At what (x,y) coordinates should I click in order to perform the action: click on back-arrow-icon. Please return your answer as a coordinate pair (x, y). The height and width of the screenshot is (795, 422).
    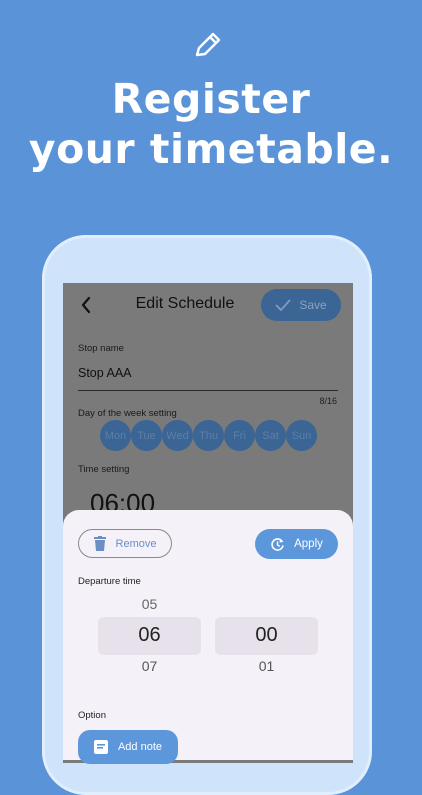
    Looking at the image, I should click on (86, 305).